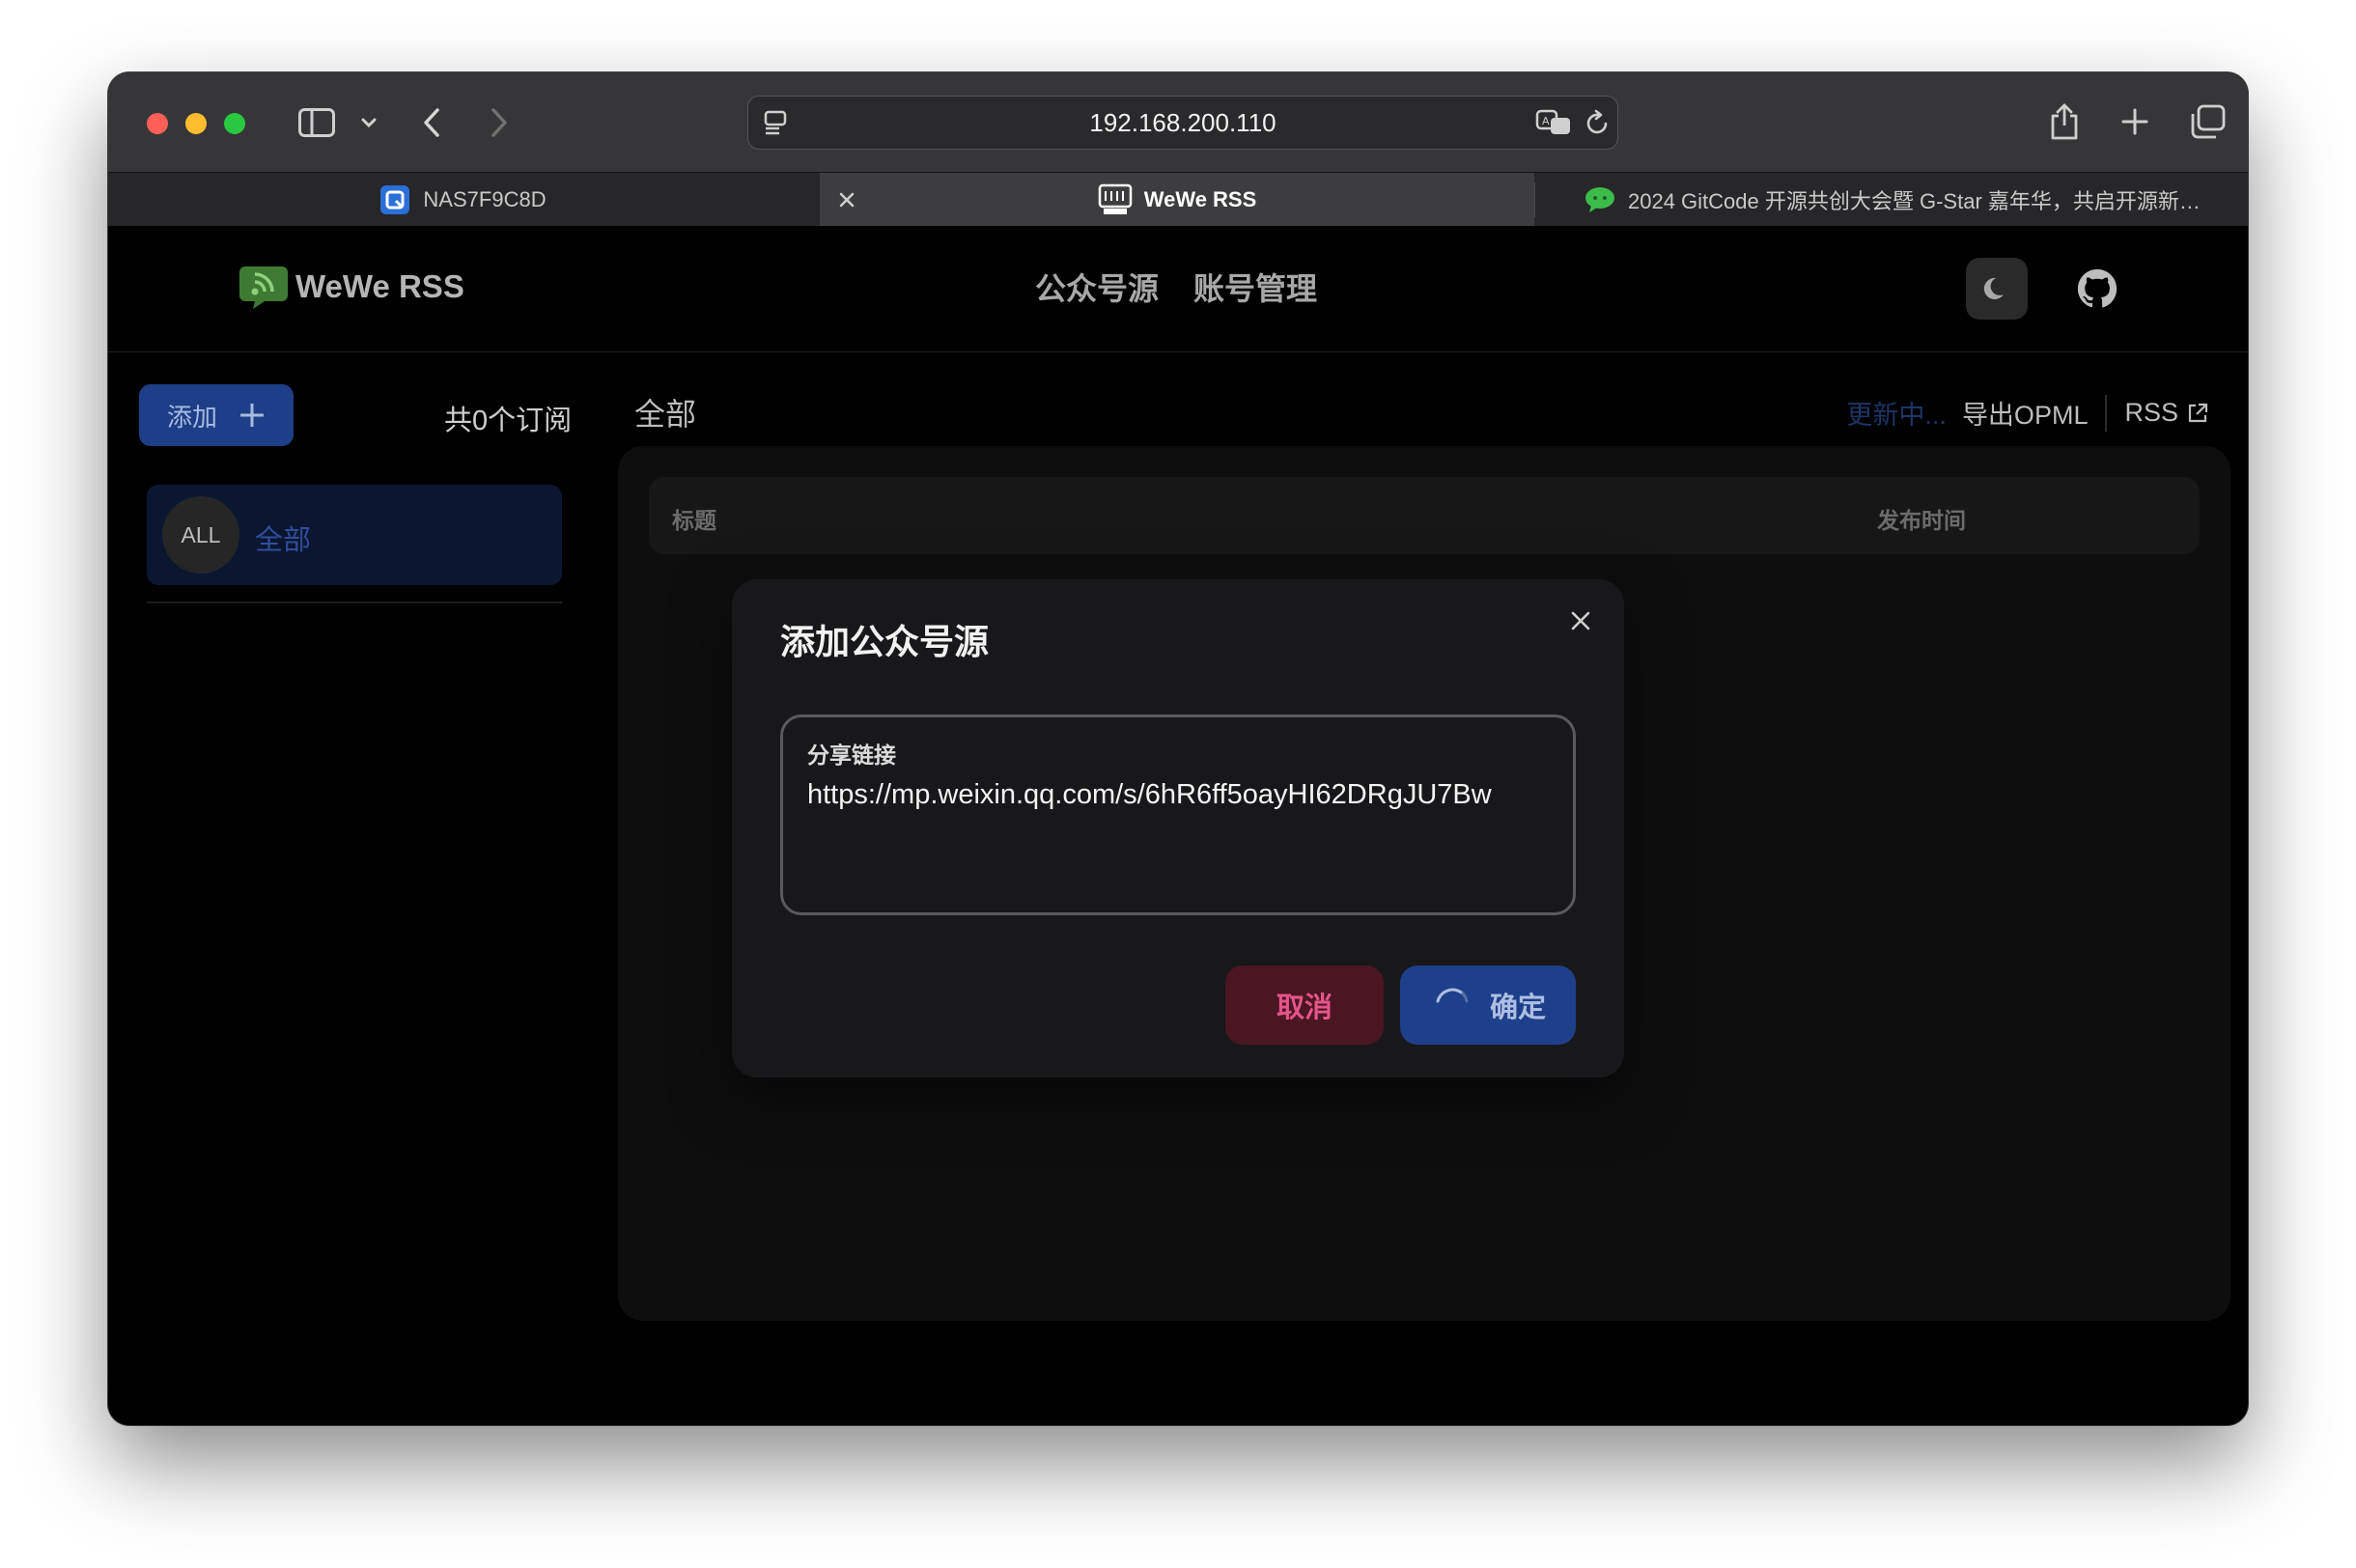 The image size is (2356, 1568). I want to click on page-title: 全部, so click(665, 415).